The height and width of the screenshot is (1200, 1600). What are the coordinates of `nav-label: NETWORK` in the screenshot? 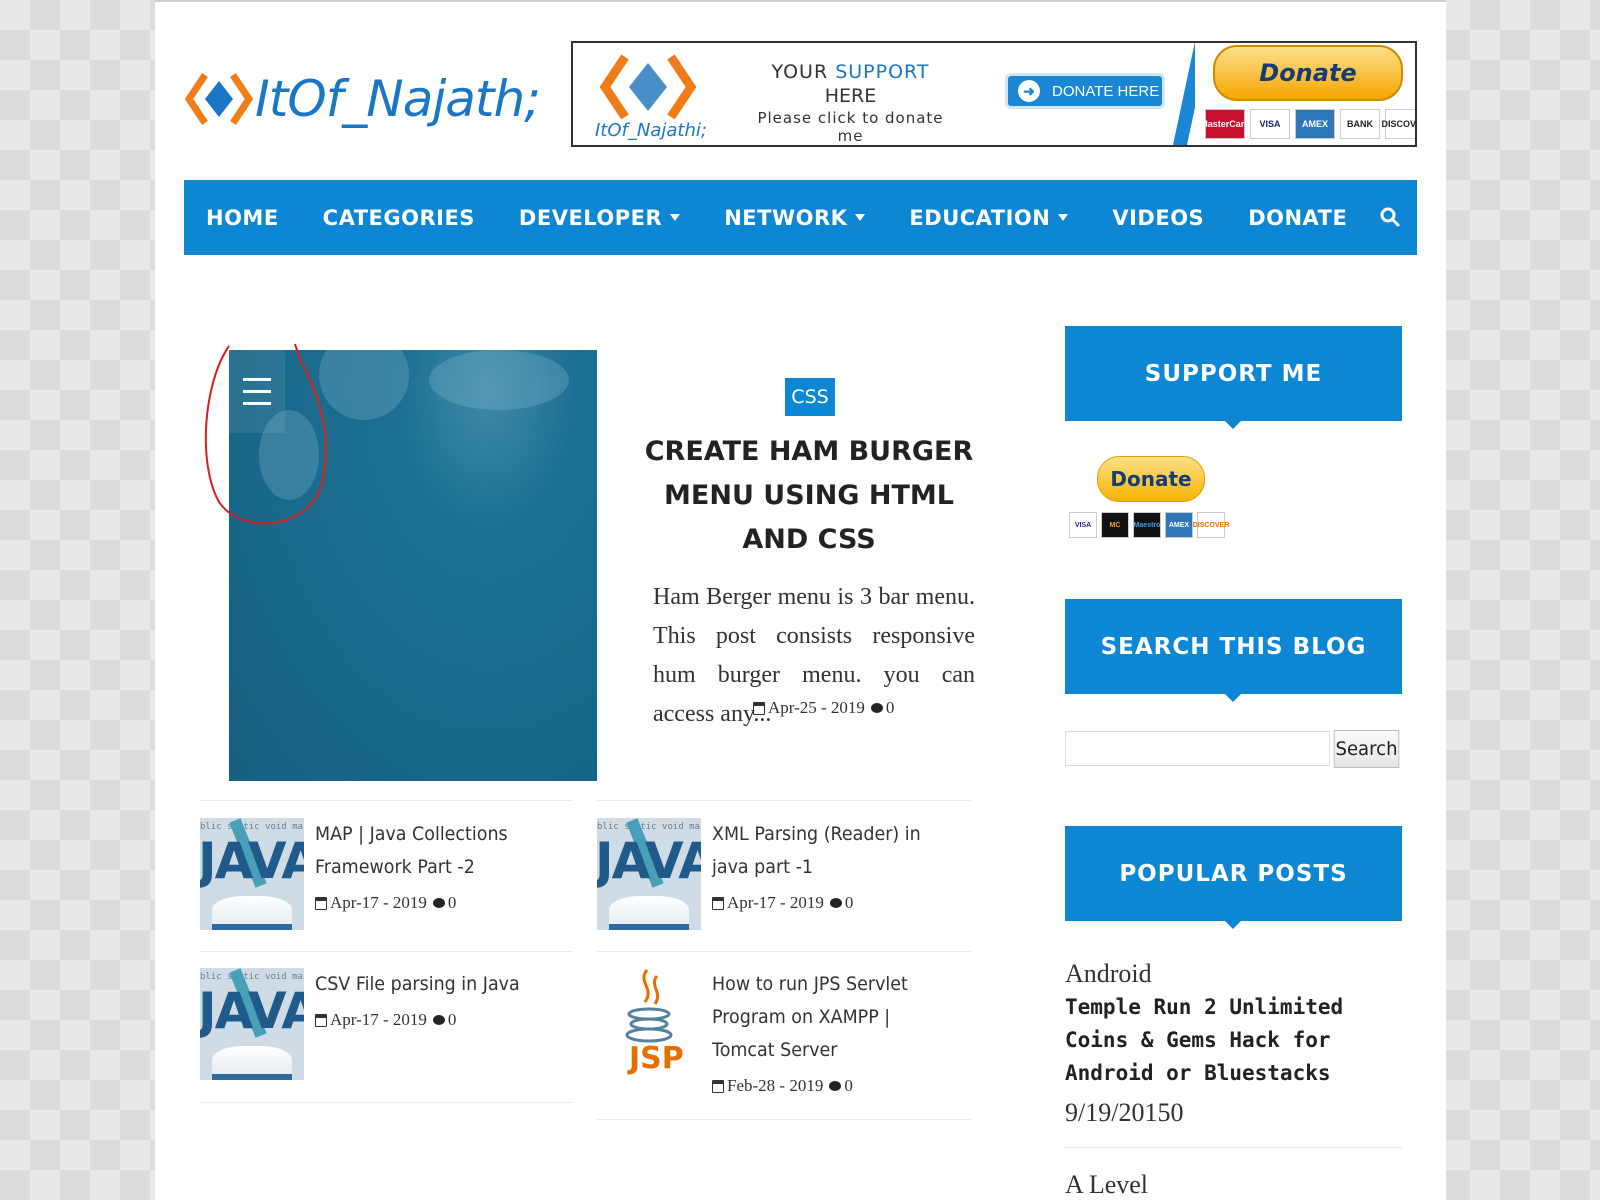 It's located at (786, 217).